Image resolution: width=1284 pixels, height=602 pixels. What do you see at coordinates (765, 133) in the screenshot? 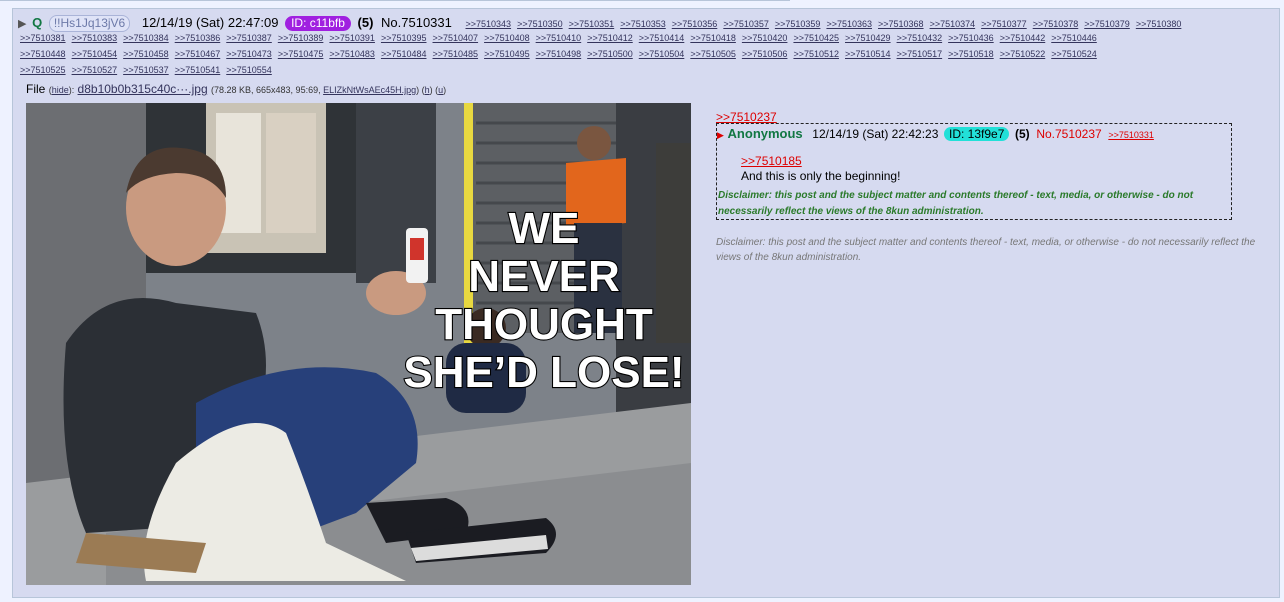
I see `reply-poster-name: Anonymous` at bounding box center [765, 133].